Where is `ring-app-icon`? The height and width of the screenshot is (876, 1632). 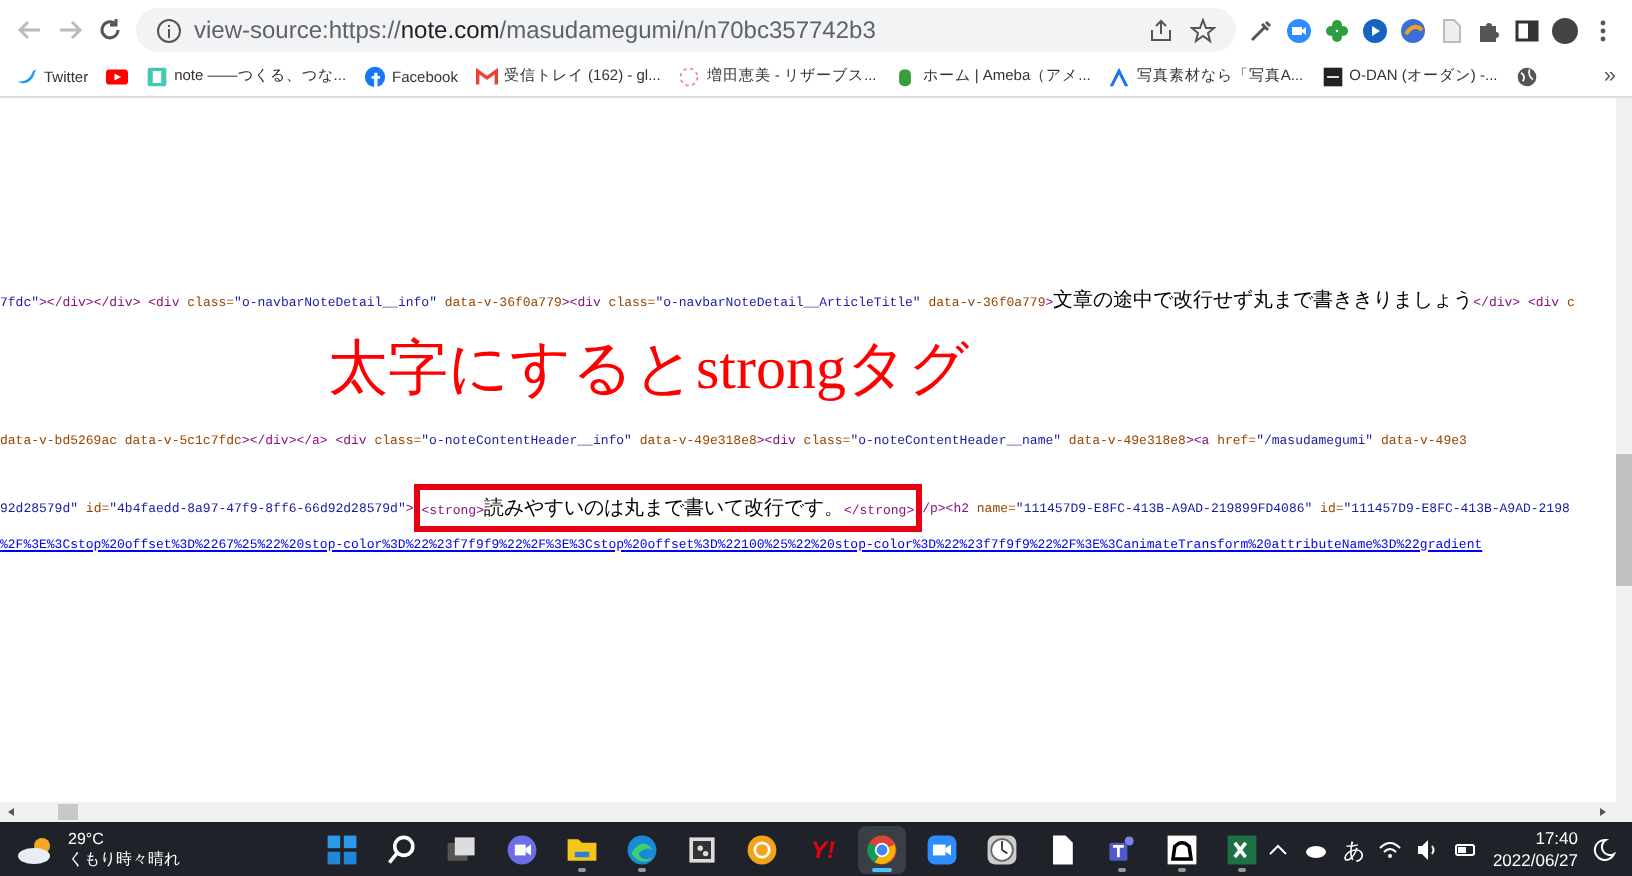 ring-app-icon is located at coordinates (762, 850).